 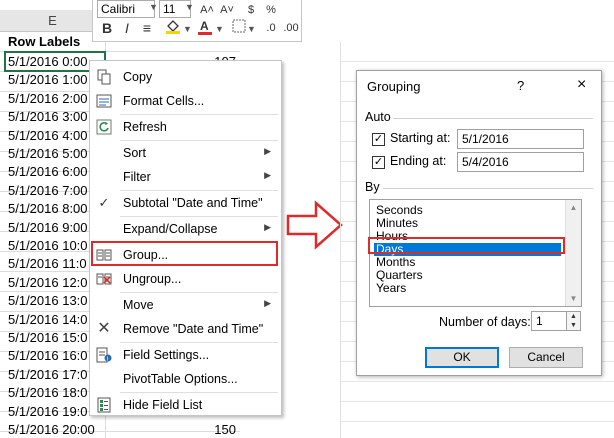 What do you see at coordinates (185, 153) in the screenshot?
I see `menu-item-sort: Sort ▶` at bounding box center [185, 153].